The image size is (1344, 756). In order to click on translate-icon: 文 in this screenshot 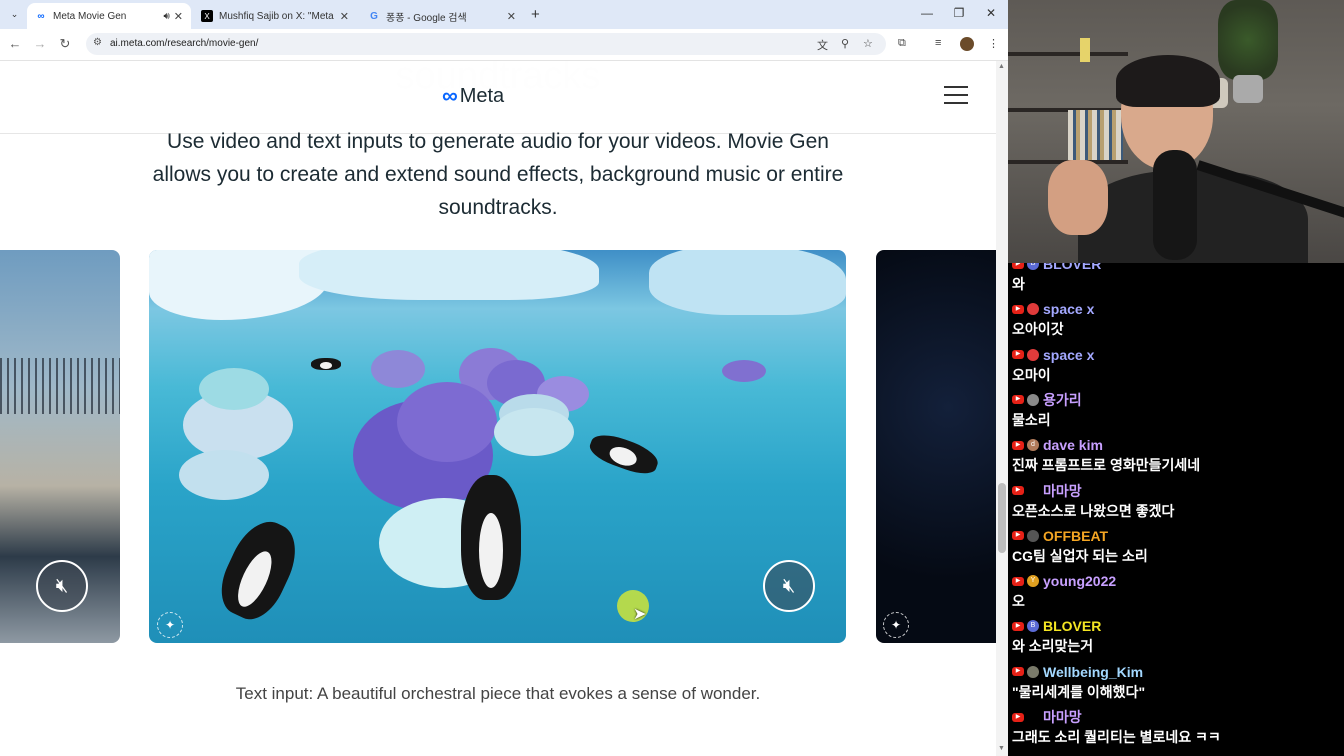, I will do `click(822, 45)`.